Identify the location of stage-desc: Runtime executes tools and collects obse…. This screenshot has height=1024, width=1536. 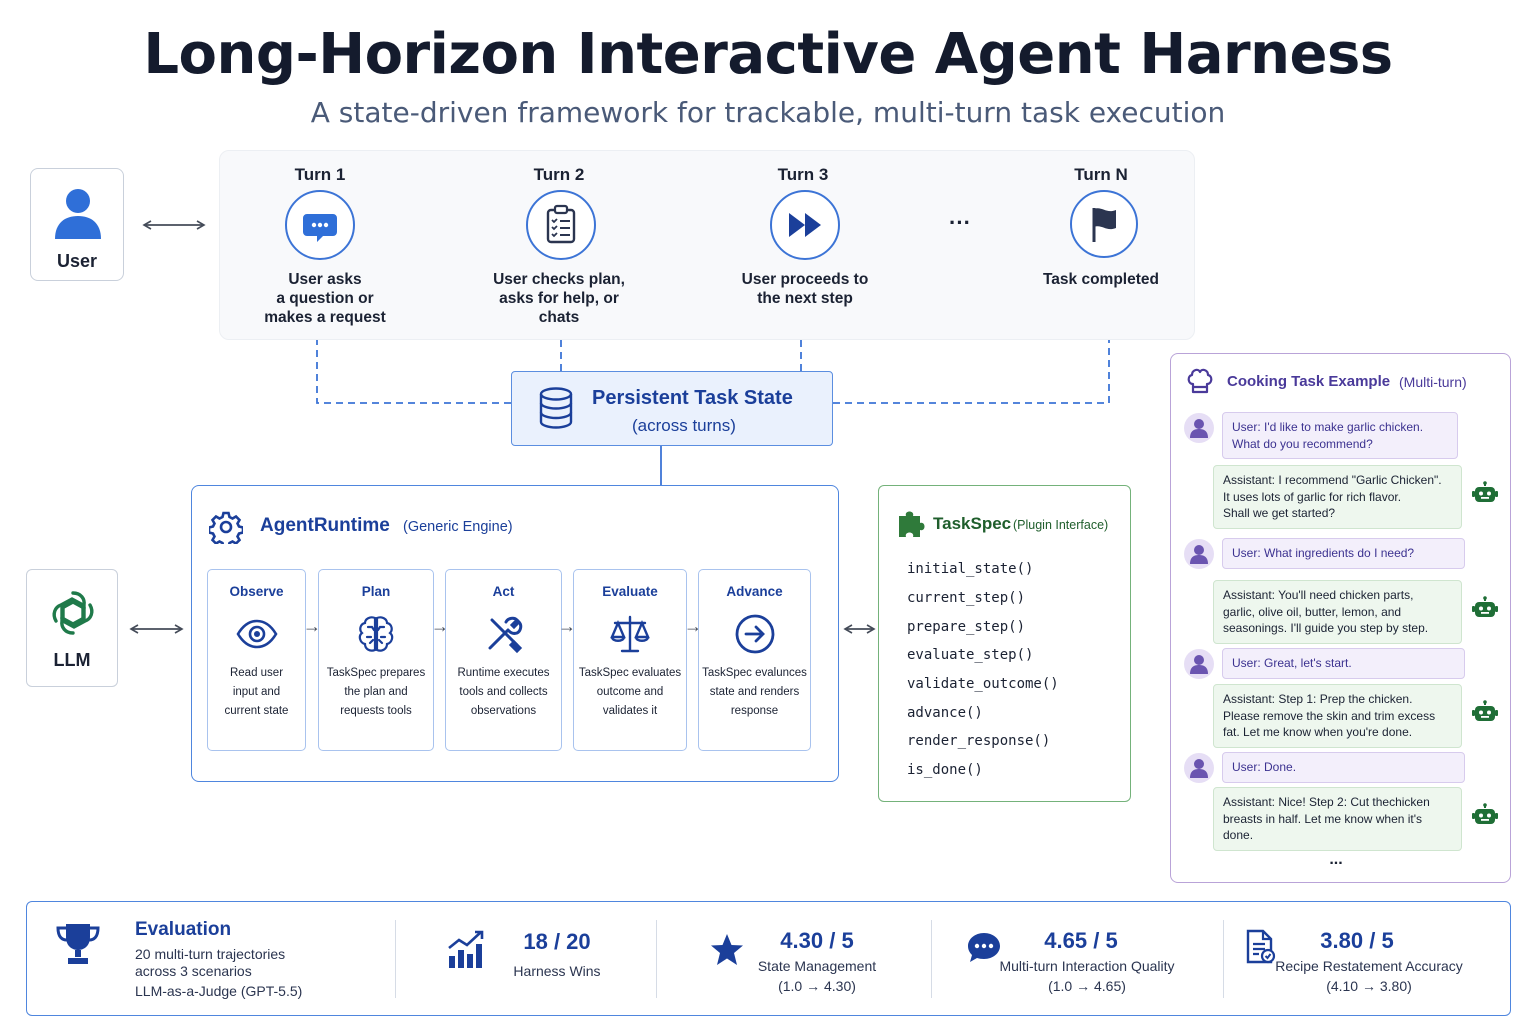
(503, 692).